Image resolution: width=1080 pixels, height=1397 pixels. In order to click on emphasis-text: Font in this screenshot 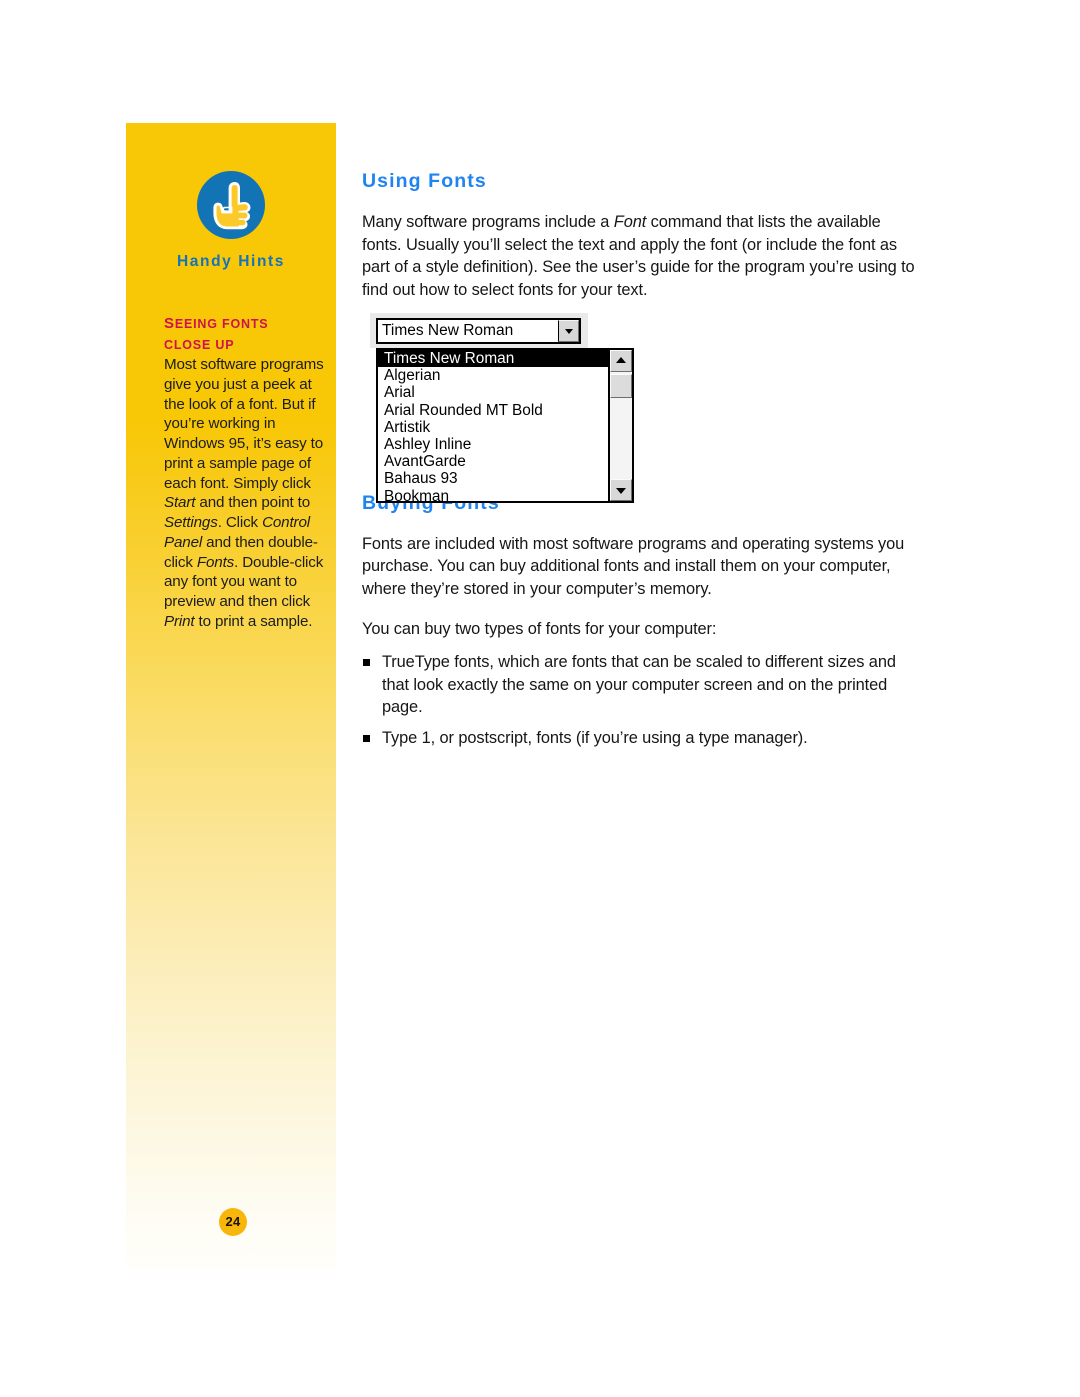, I will do `click(630, 222)`.